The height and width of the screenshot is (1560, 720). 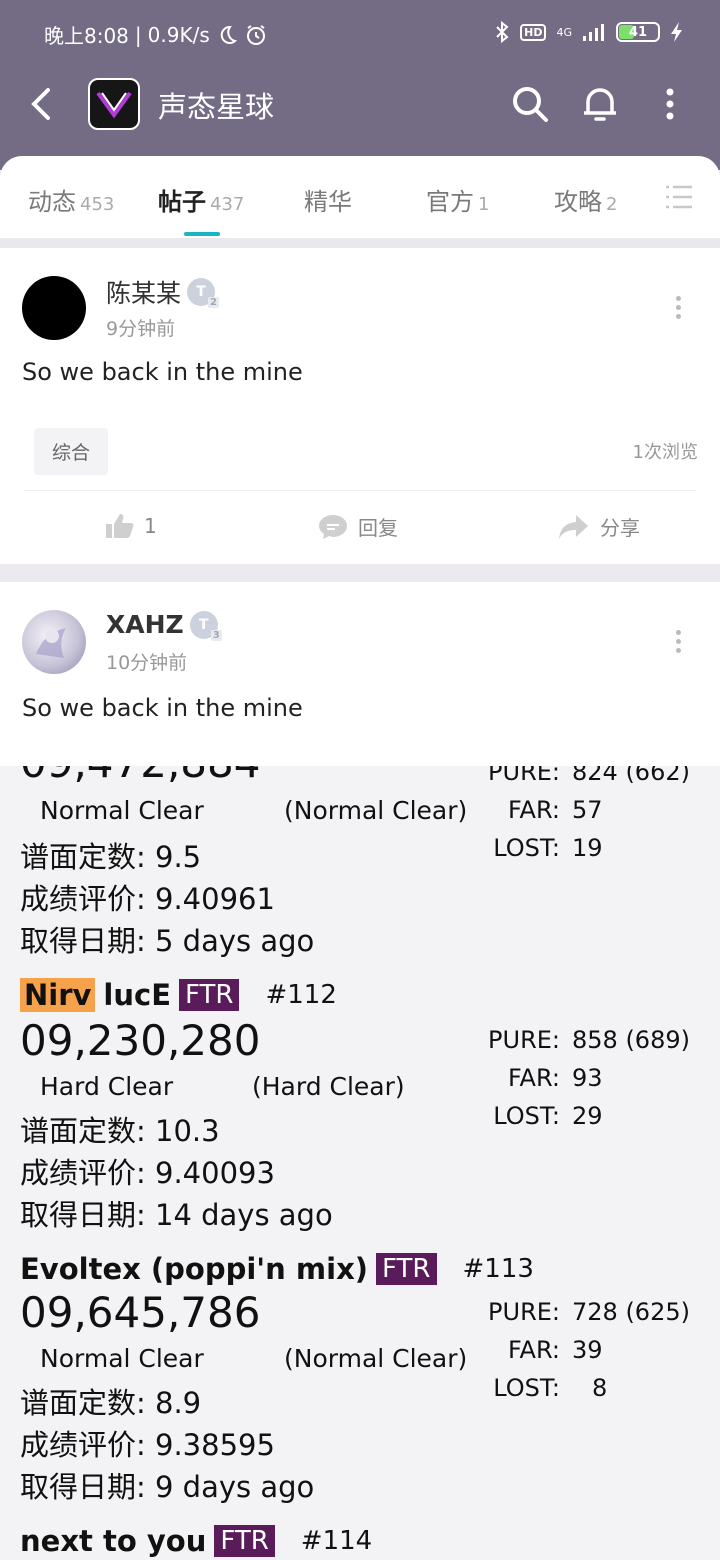 I want to click on status-time: 晚上8:08, so click(x=86, y=36).